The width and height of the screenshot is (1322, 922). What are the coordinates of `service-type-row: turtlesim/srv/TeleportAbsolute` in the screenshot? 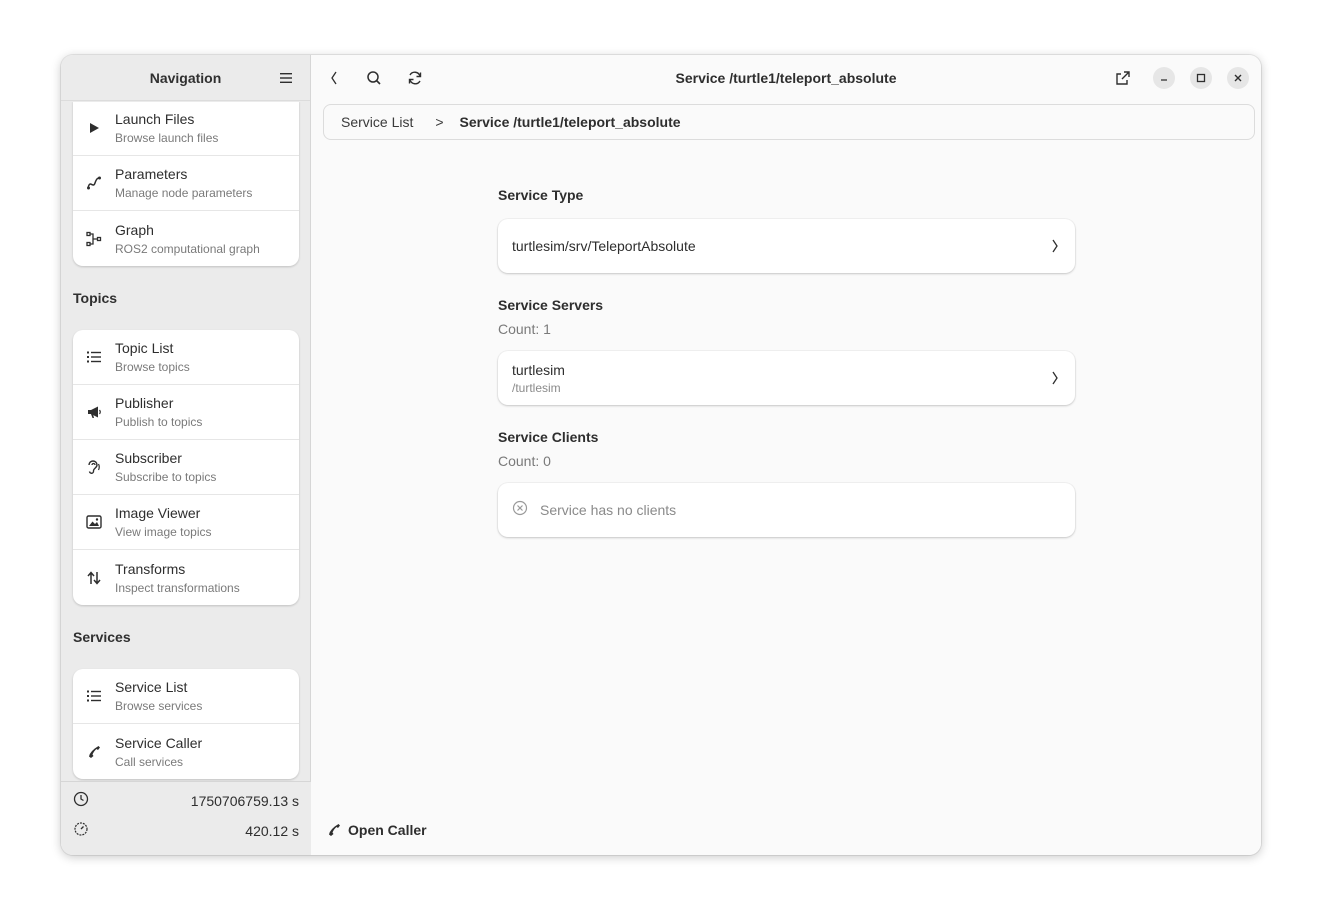 It's located at (786, 246).